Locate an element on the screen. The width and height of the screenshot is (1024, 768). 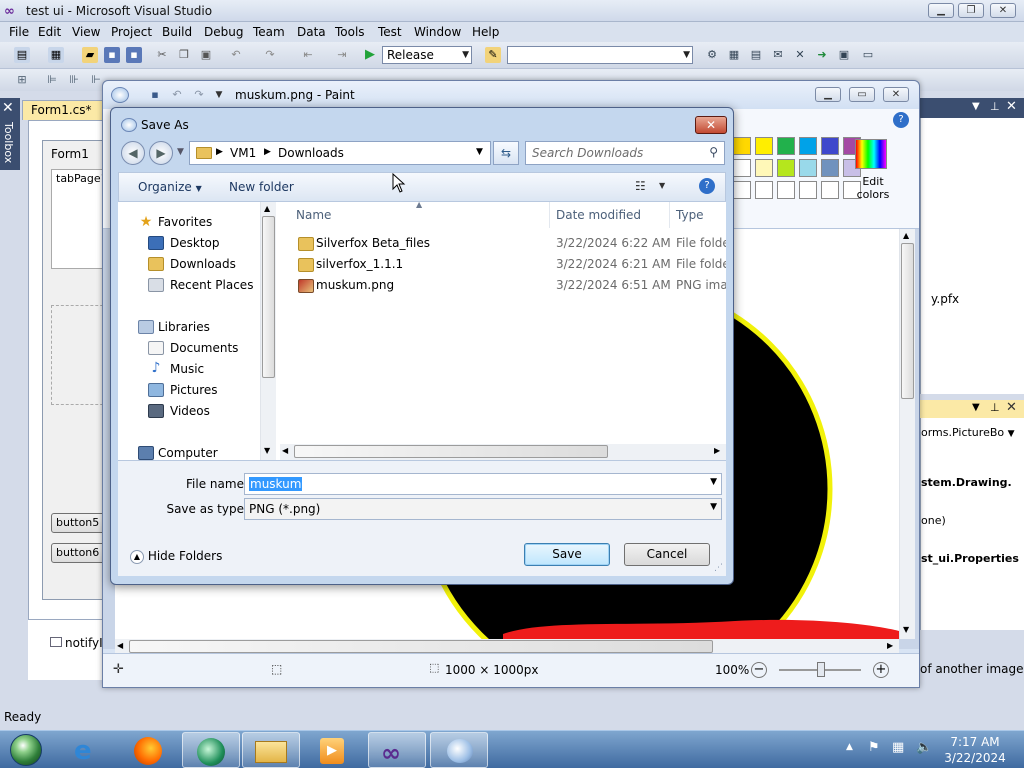
navigate-back-icon: ⇤ is located at coordinates (308, 55).